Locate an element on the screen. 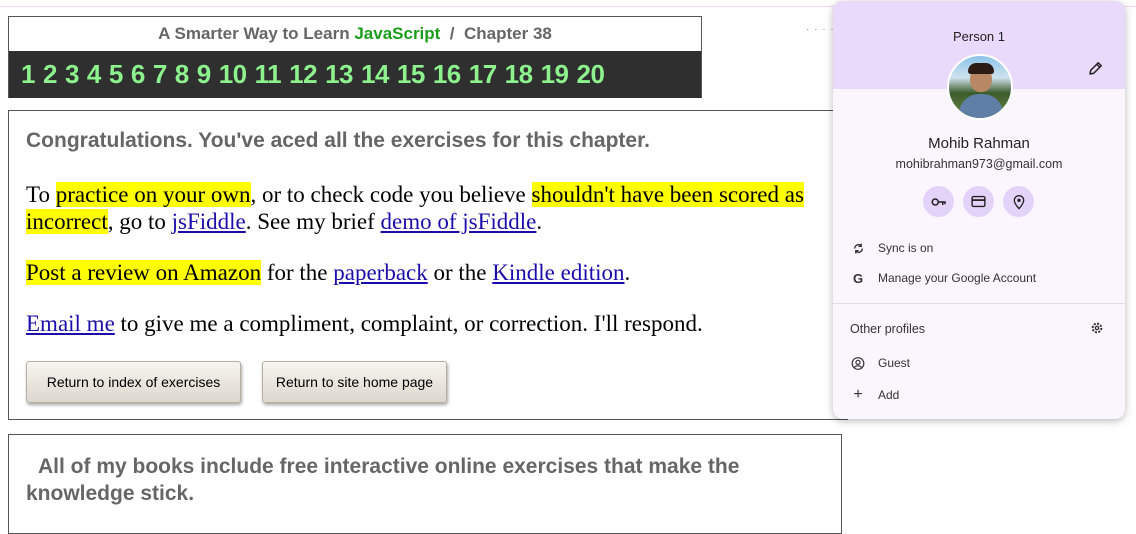  add-label: Add is located at coordinates (889, 395).